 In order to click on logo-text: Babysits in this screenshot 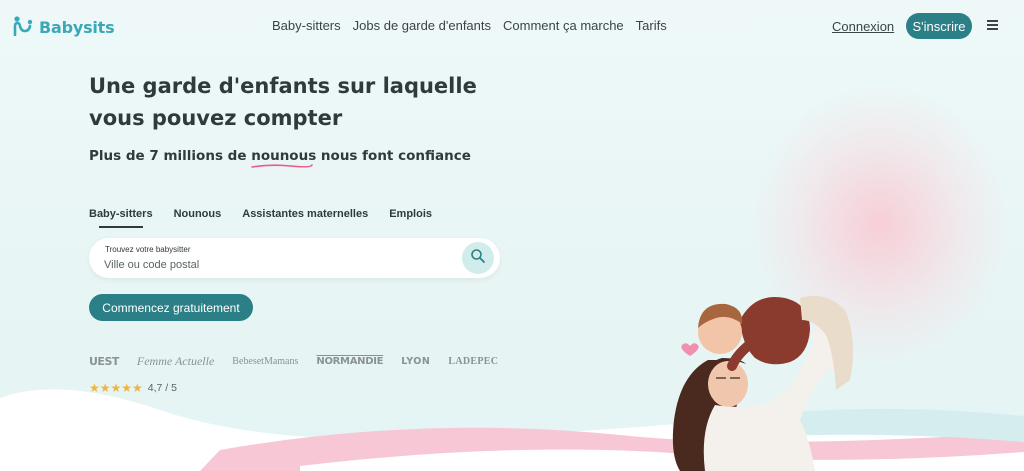, I will do `click(77, 27)`.